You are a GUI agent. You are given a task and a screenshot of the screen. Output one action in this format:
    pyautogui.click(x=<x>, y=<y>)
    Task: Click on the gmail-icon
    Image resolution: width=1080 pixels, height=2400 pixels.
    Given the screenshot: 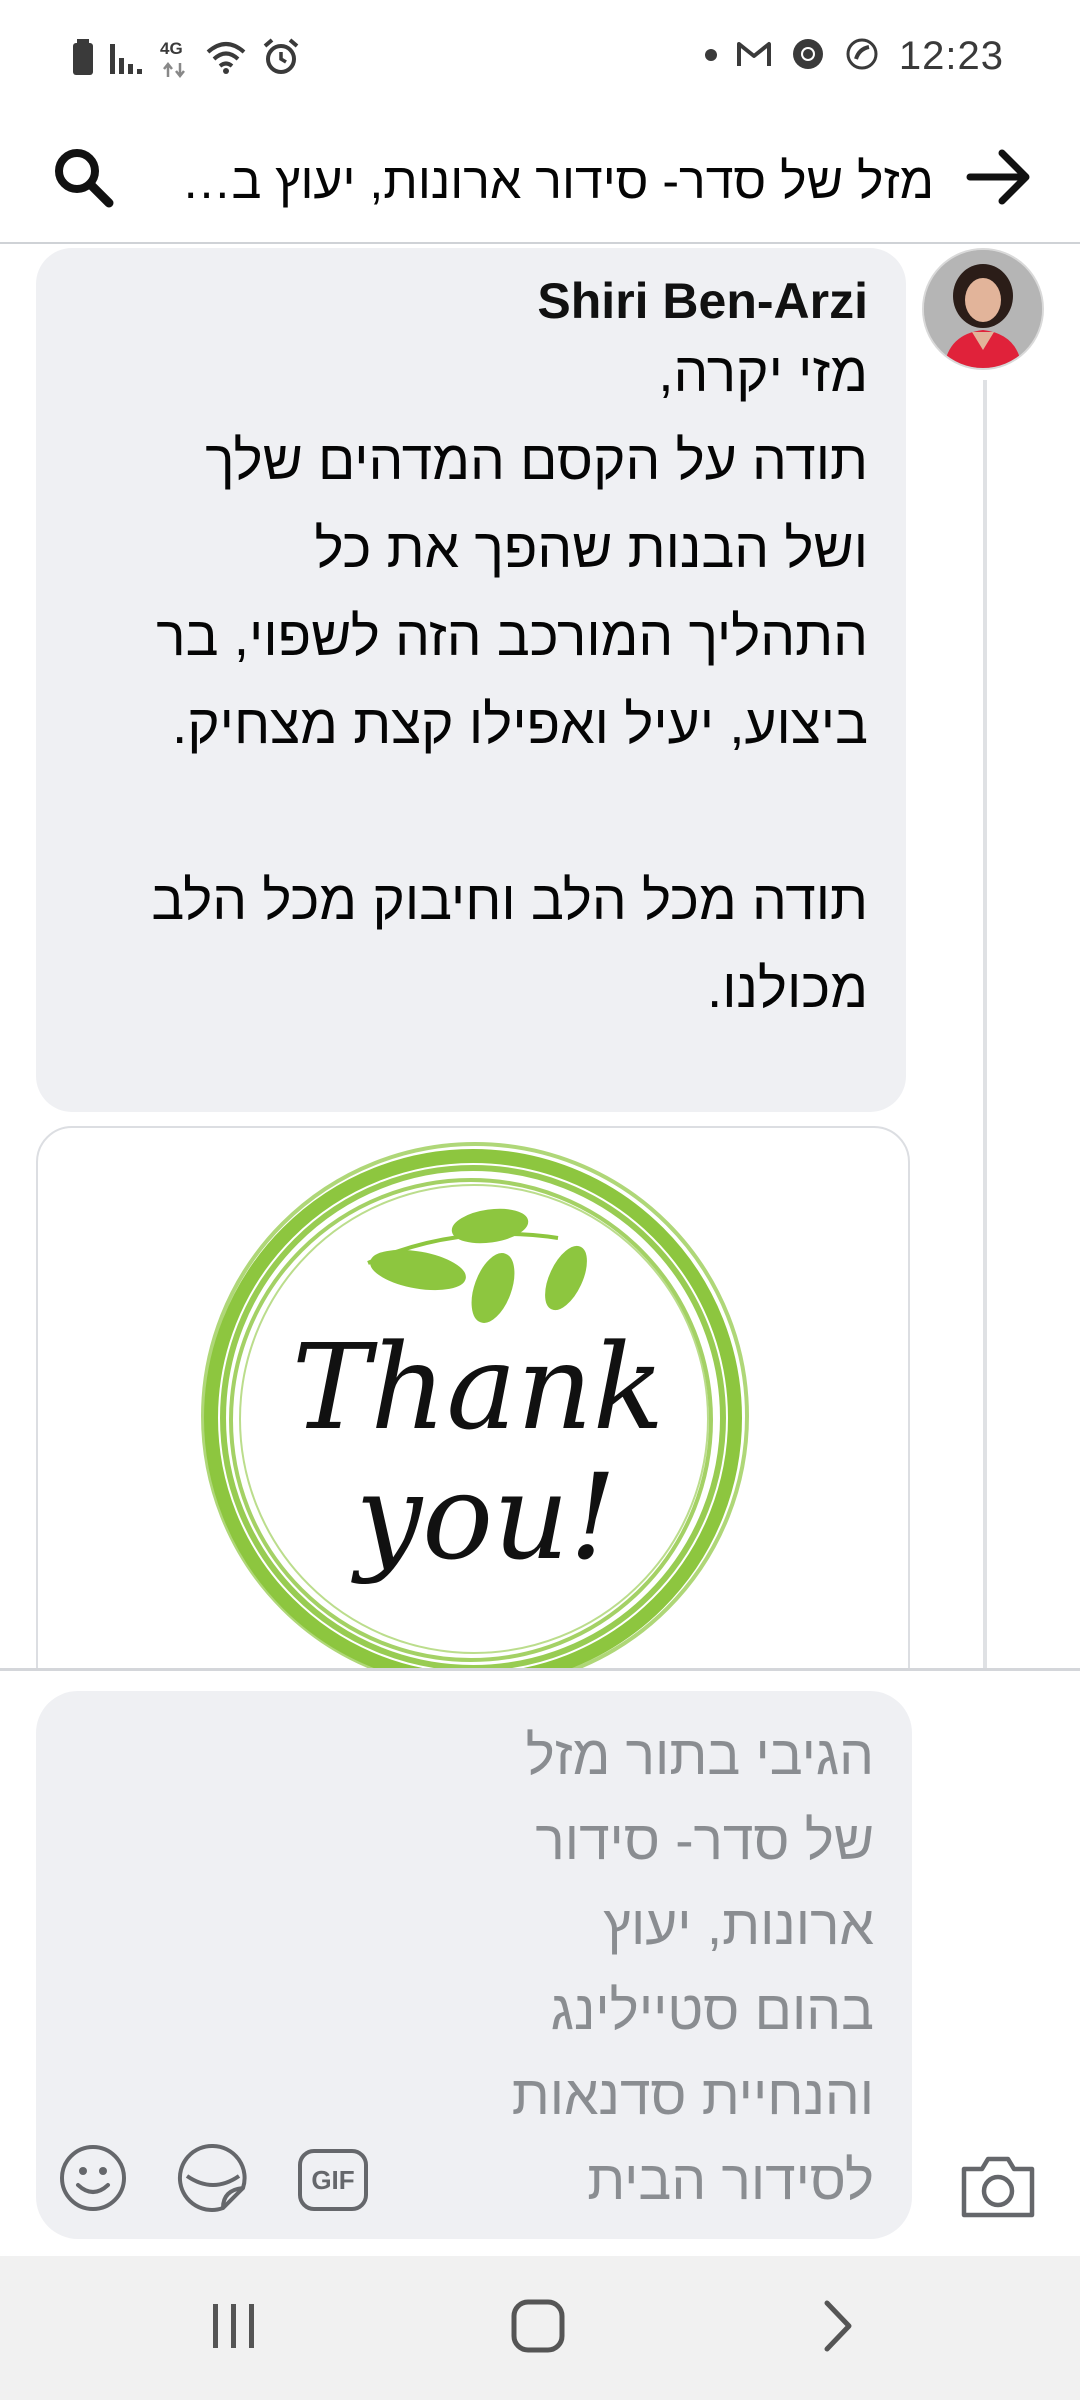 What is the action you would take?
    pyautogui.click(x=753, y=56)
    